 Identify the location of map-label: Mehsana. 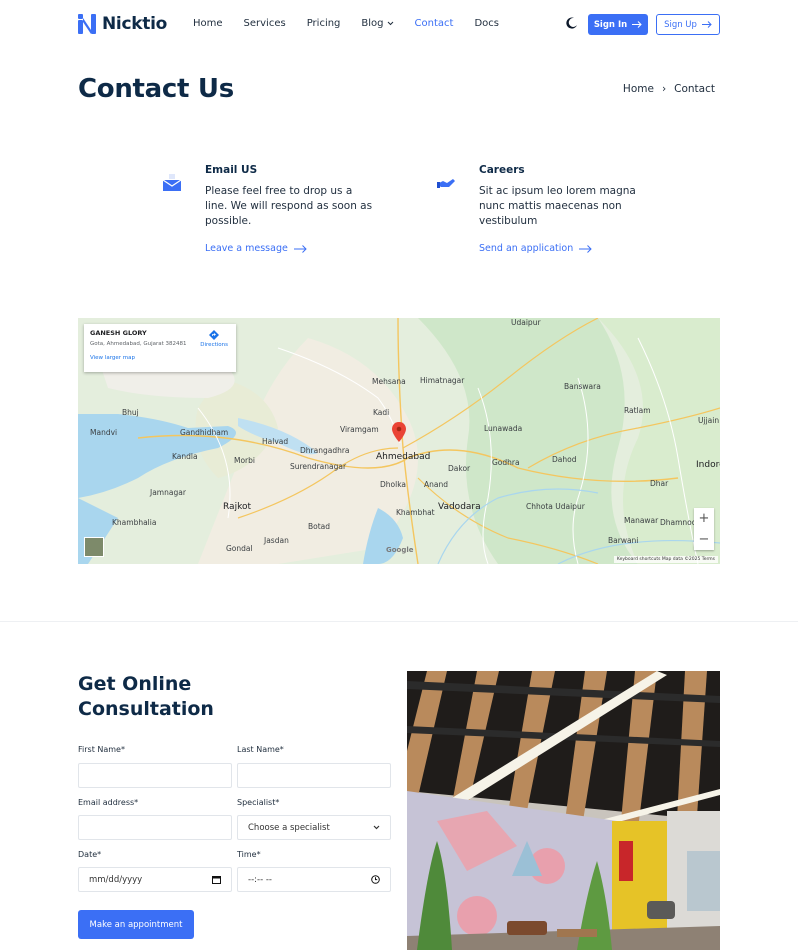
(389, 381).